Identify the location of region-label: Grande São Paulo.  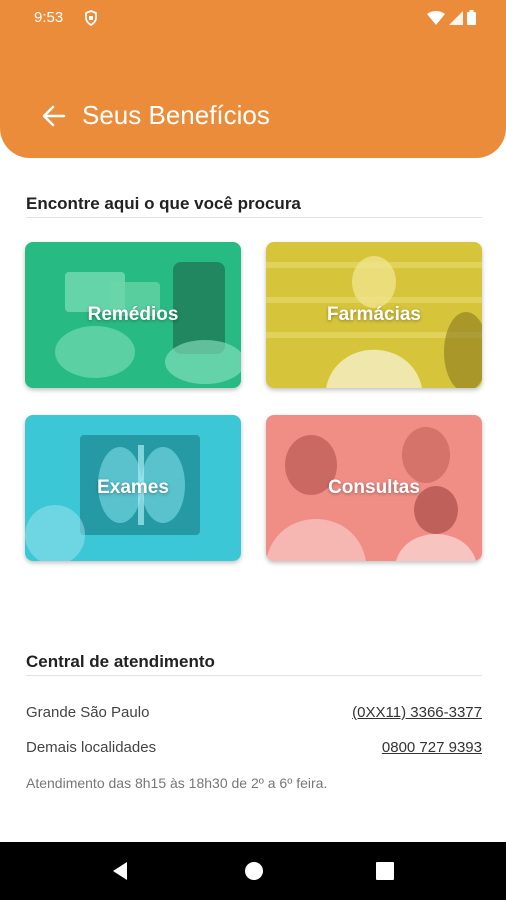
(88, 712).